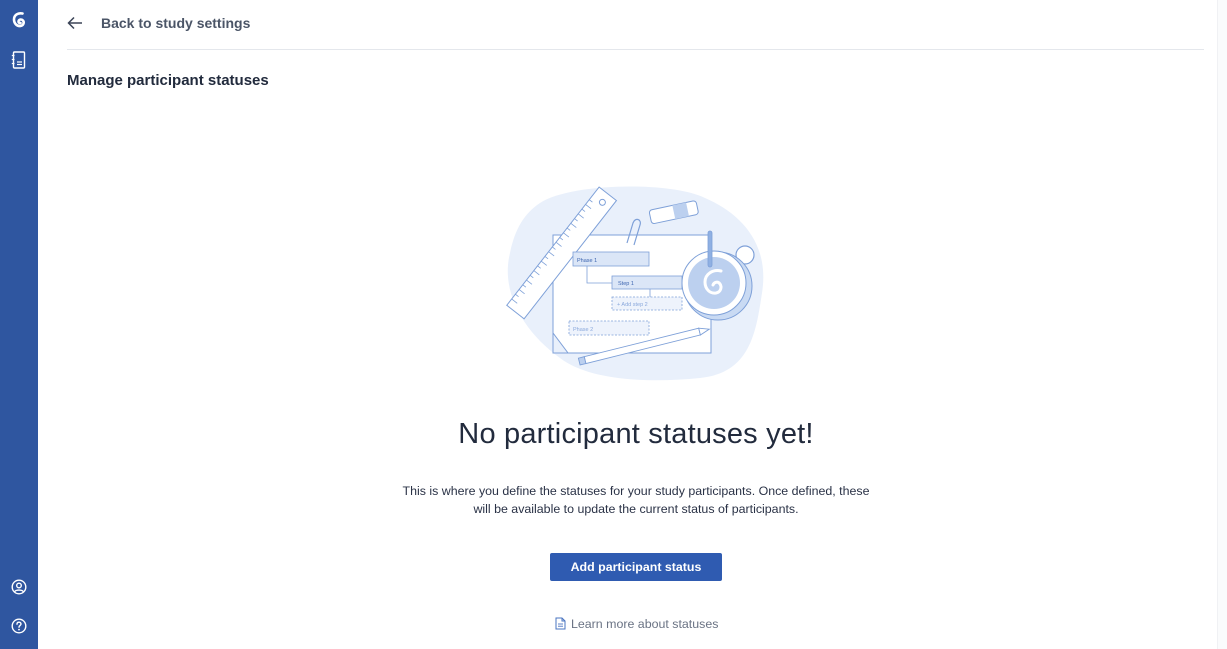 This screenshot has height=649, width=1227. I want to click on learn-more-link: Learn more about statuses, so click(636, 624).